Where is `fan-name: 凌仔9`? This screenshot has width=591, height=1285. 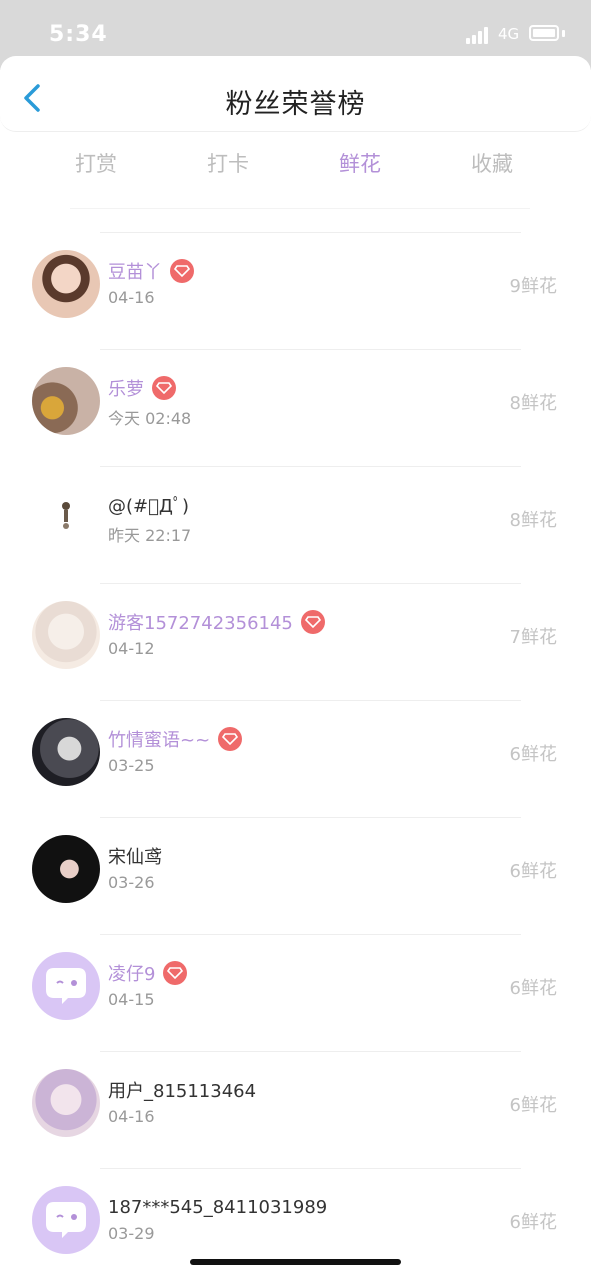 fan-name: 凌仔9 is located at coordinates (132, 974).